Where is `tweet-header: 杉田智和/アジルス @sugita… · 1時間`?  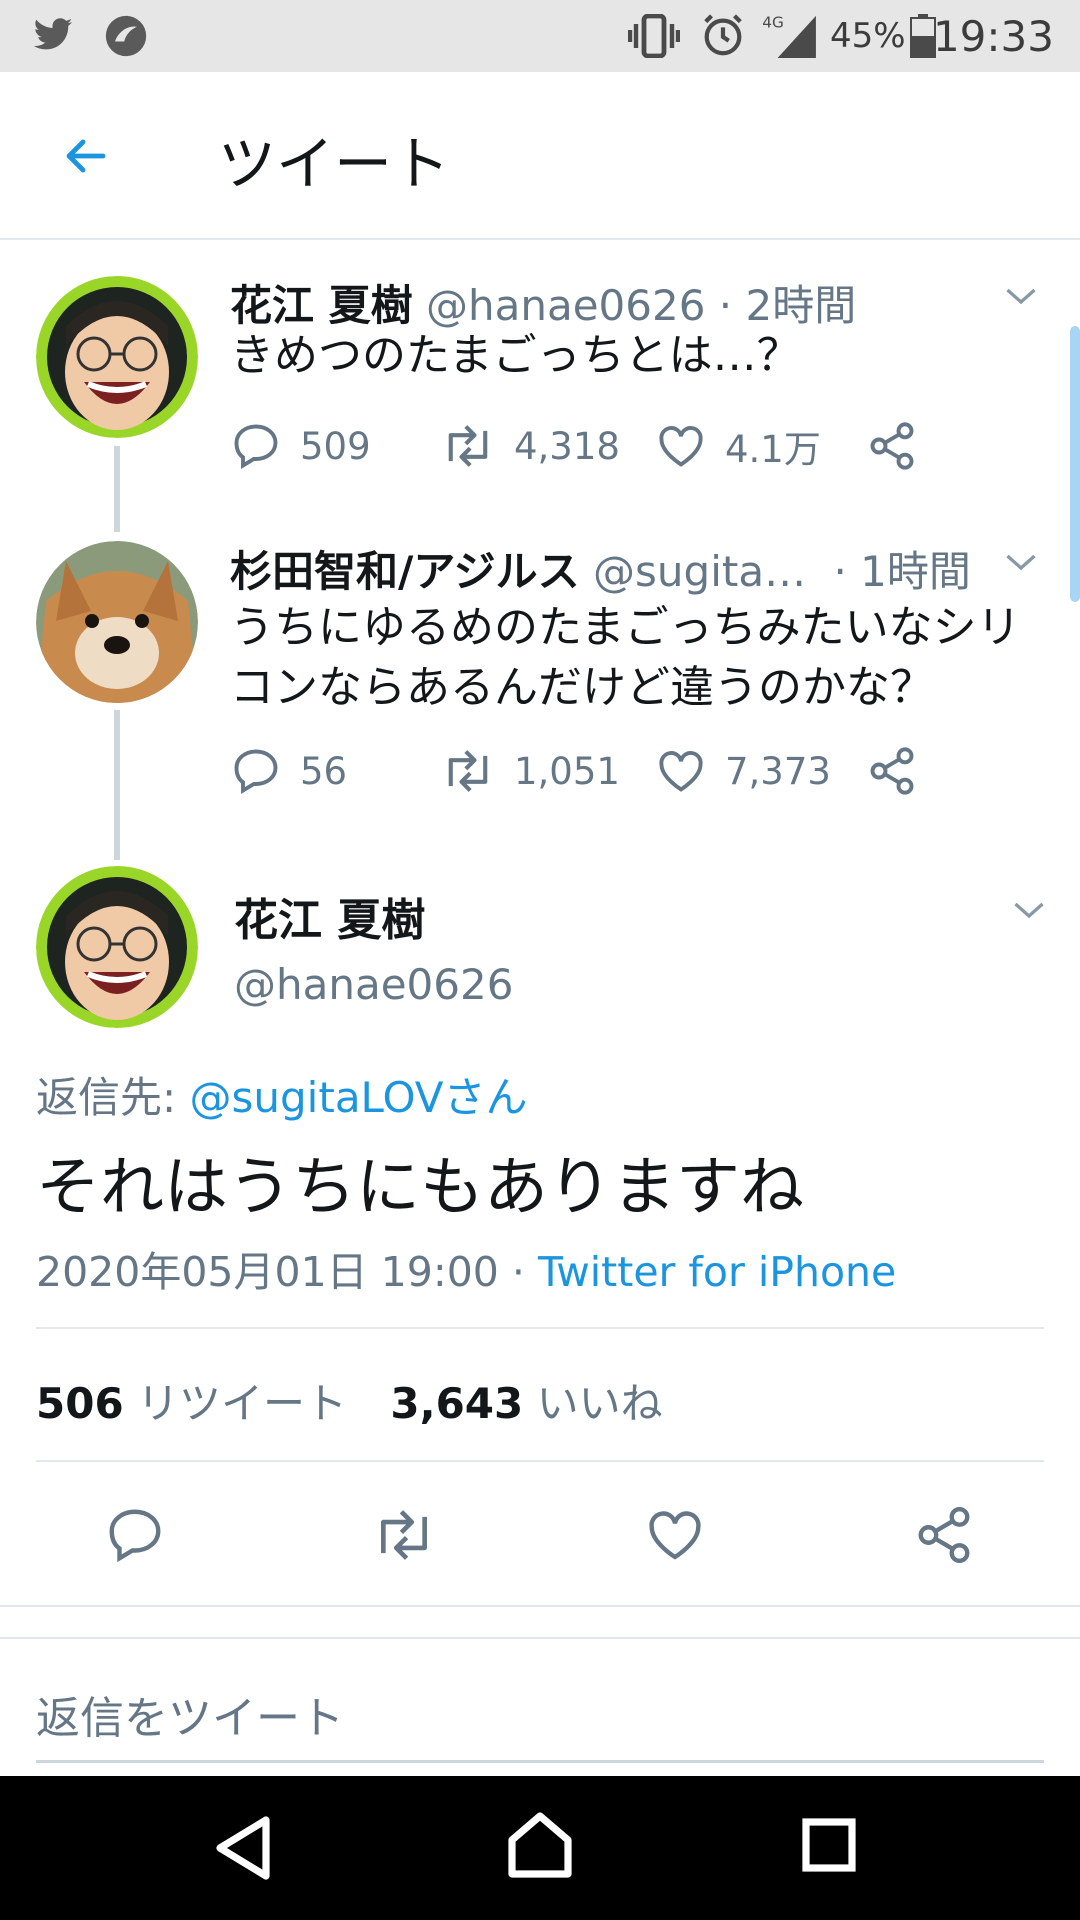
tweet-header: 杉田智和/アジルス @sugita… · 1時間 is located at coordinates (600, 568).